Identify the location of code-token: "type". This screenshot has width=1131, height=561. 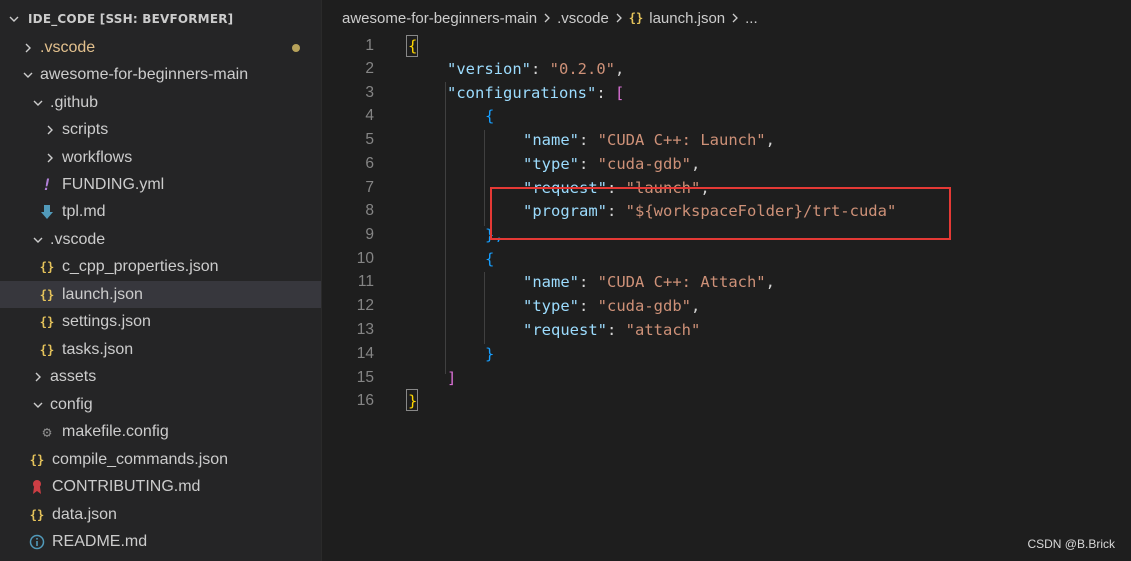
(551, 164).